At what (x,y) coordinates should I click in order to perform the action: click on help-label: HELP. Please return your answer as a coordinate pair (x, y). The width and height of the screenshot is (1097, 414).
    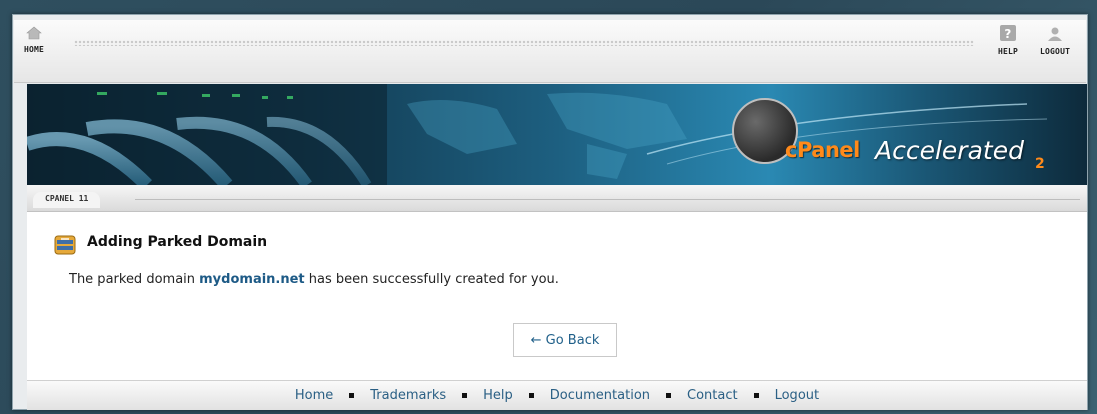
    Looking at the image, I should click on (1008, 51).